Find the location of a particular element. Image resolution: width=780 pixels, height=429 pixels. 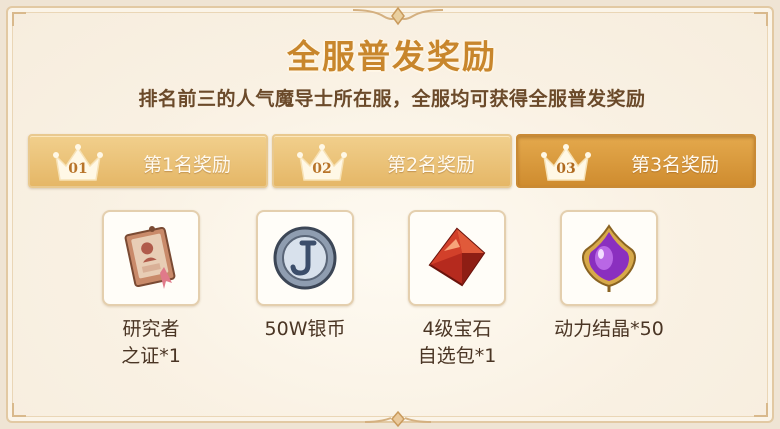

rank-tabs: 01 第1名奖励 02 第2名奖励 03 第3名奖励 is located at coordinates (392, 161).